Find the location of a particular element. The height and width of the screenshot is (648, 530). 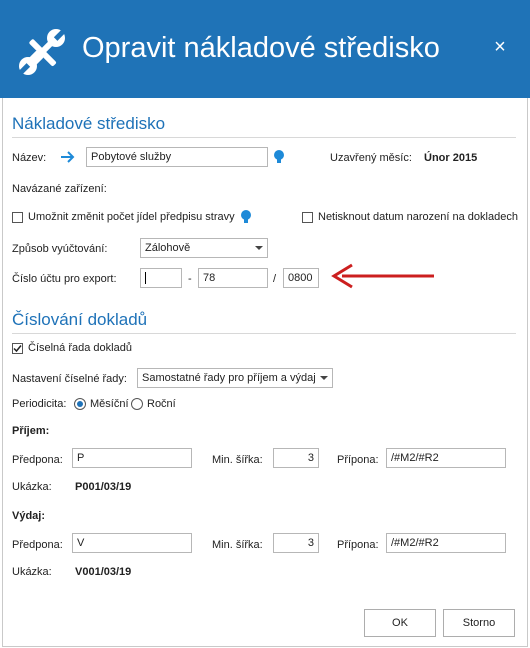

series-checkbox is located at coordinates (17, 348).